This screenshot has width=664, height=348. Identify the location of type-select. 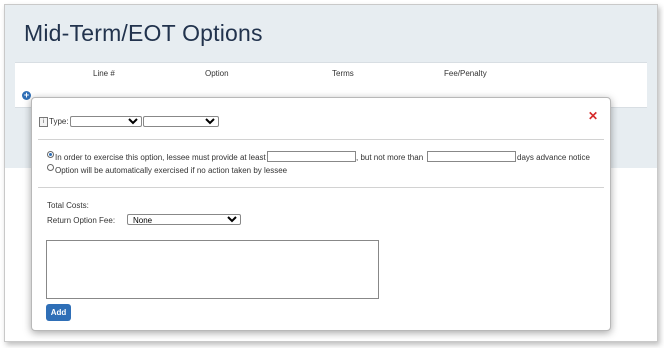
(106, 121).